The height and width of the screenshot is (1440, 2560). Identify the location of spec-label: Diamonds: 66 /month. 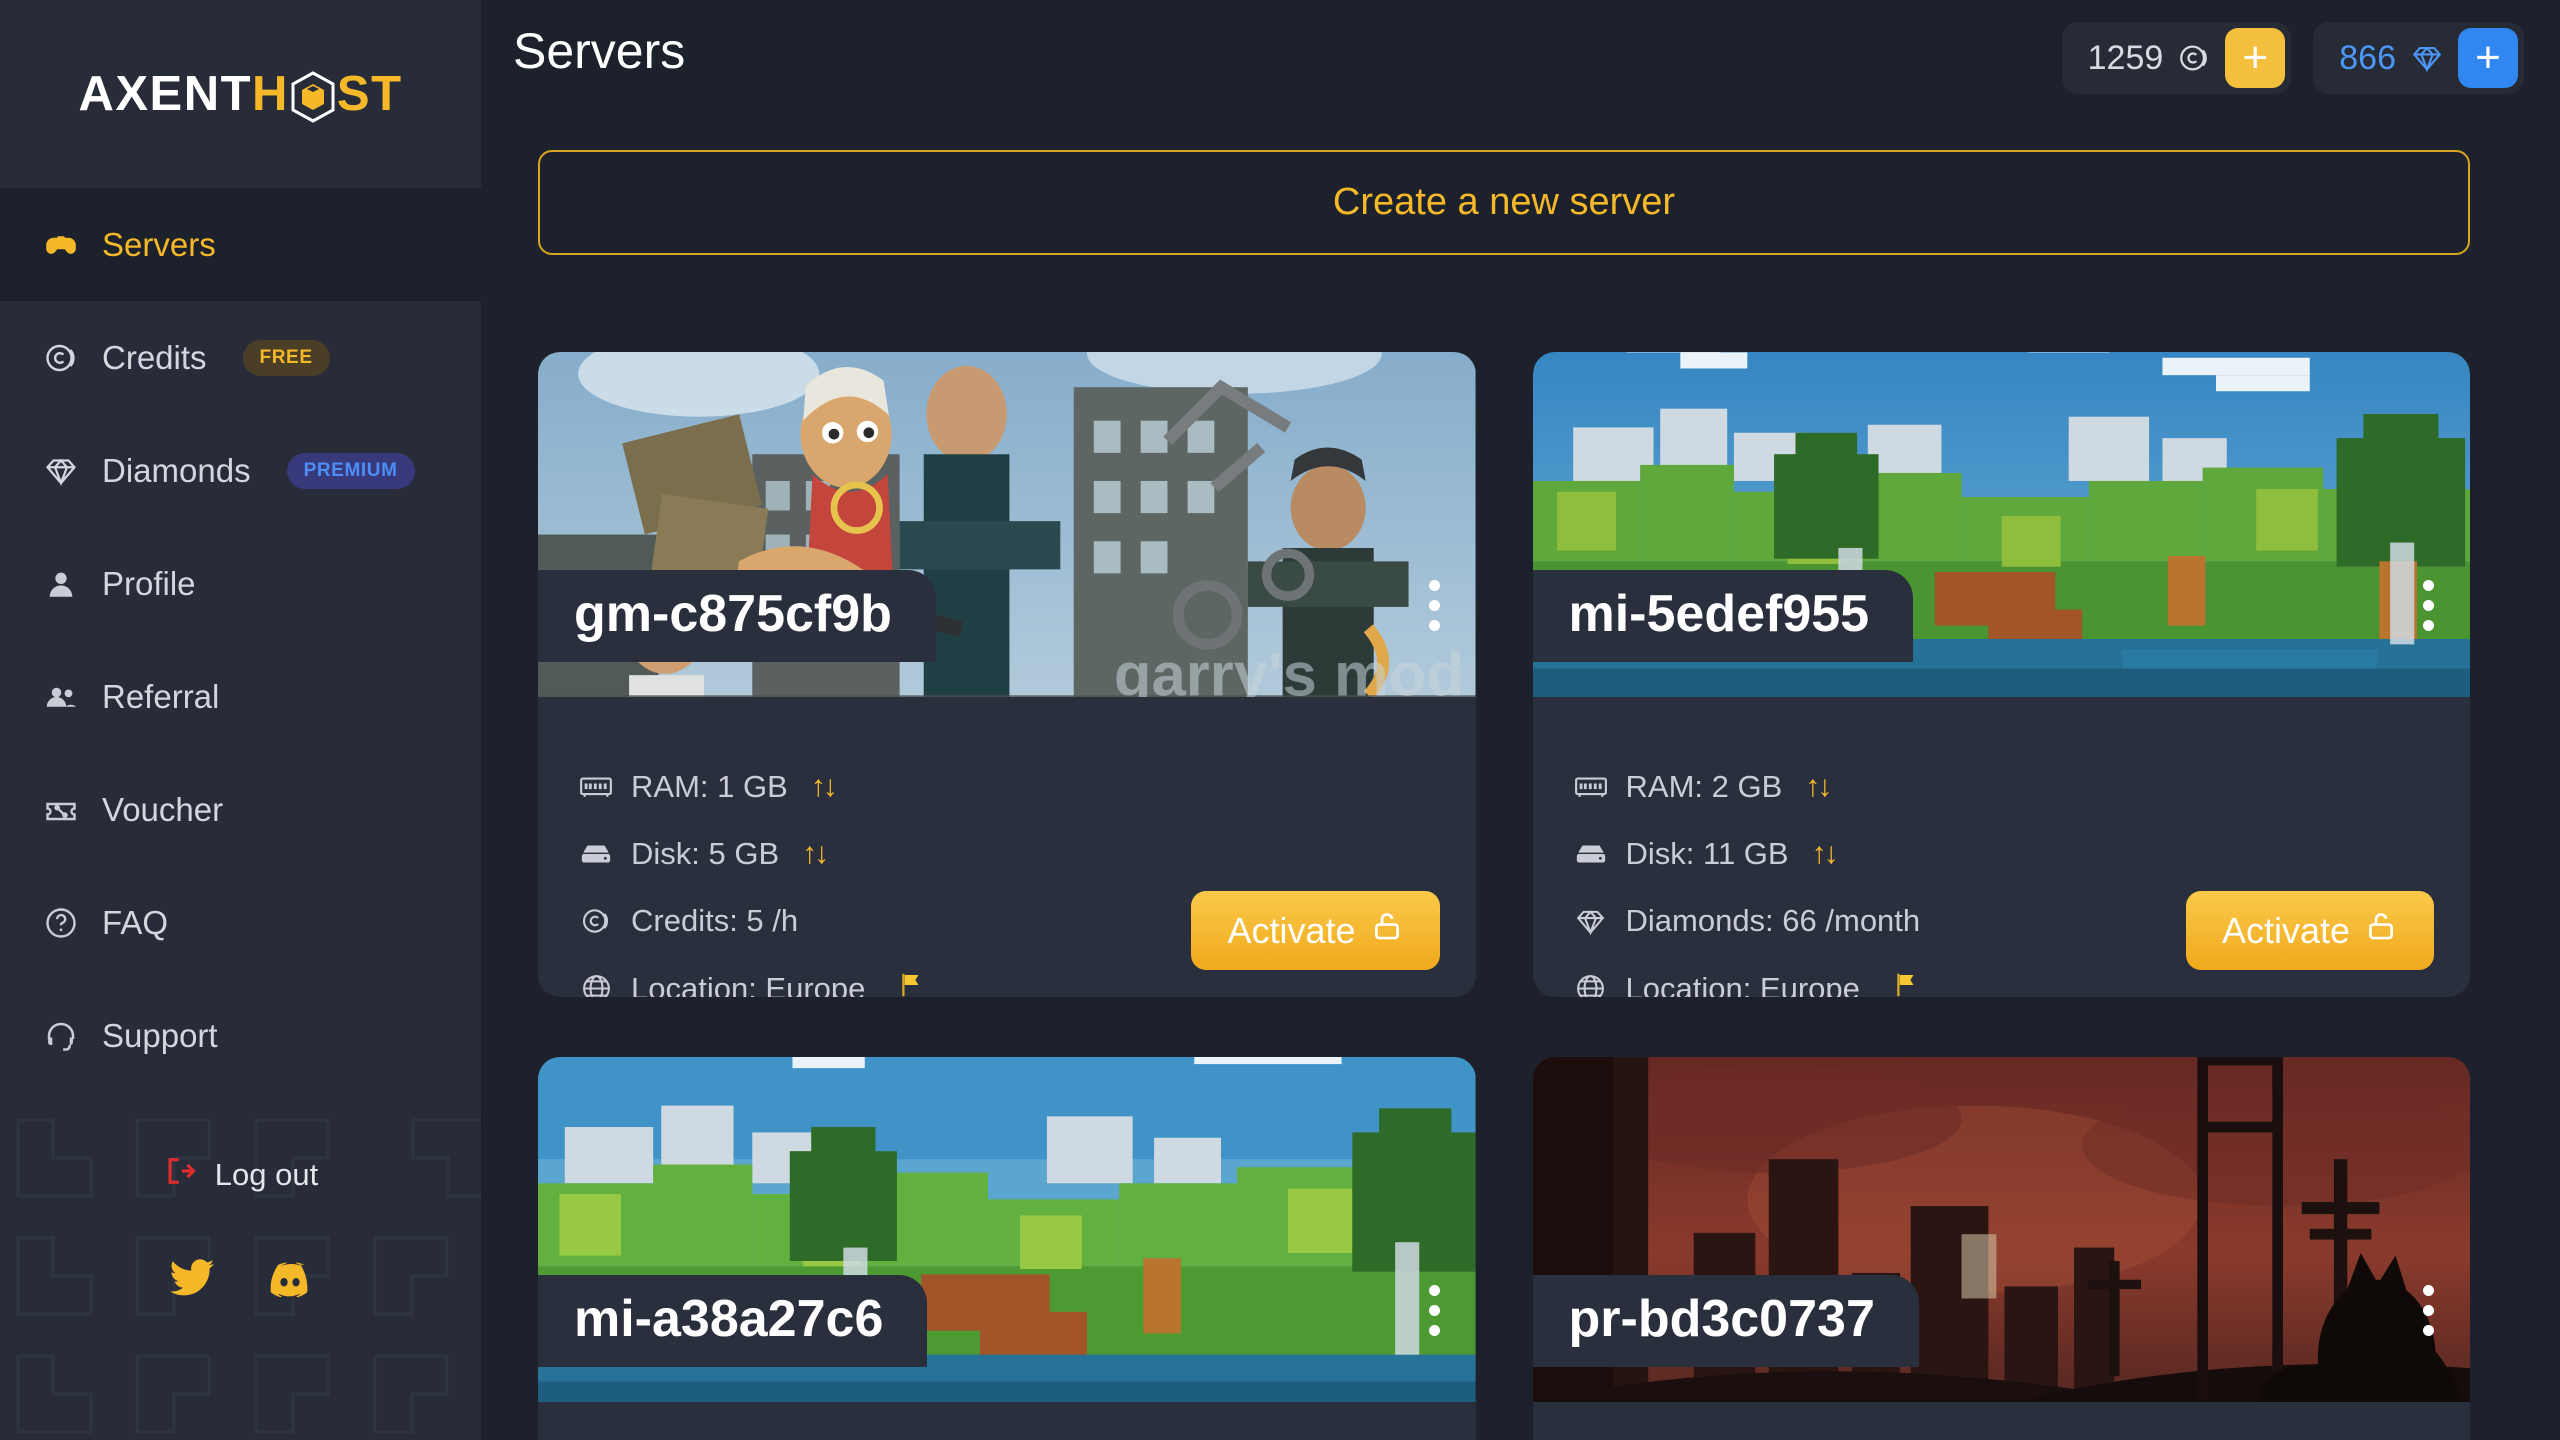
(1773, 920).